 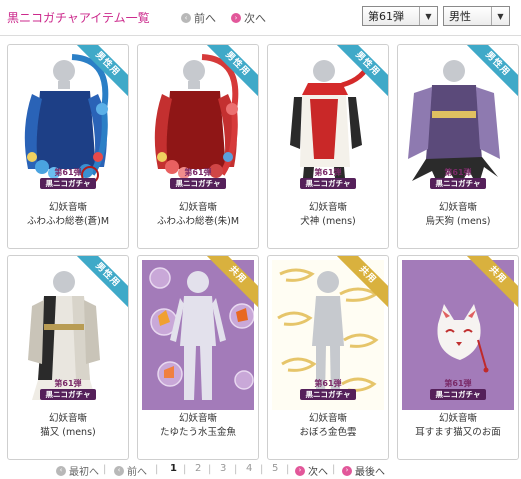 What do you see at coordinates (328, 432) in the screenshot?
I see `item-name: おぼろ金色雲` at bounding box center [328, 432].